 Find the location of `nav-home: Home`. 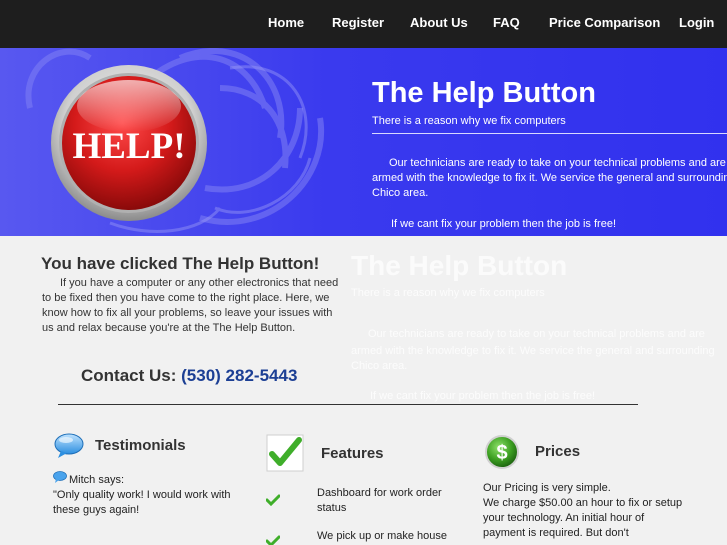

nav-home: Home is located at coordinates (286, 22).